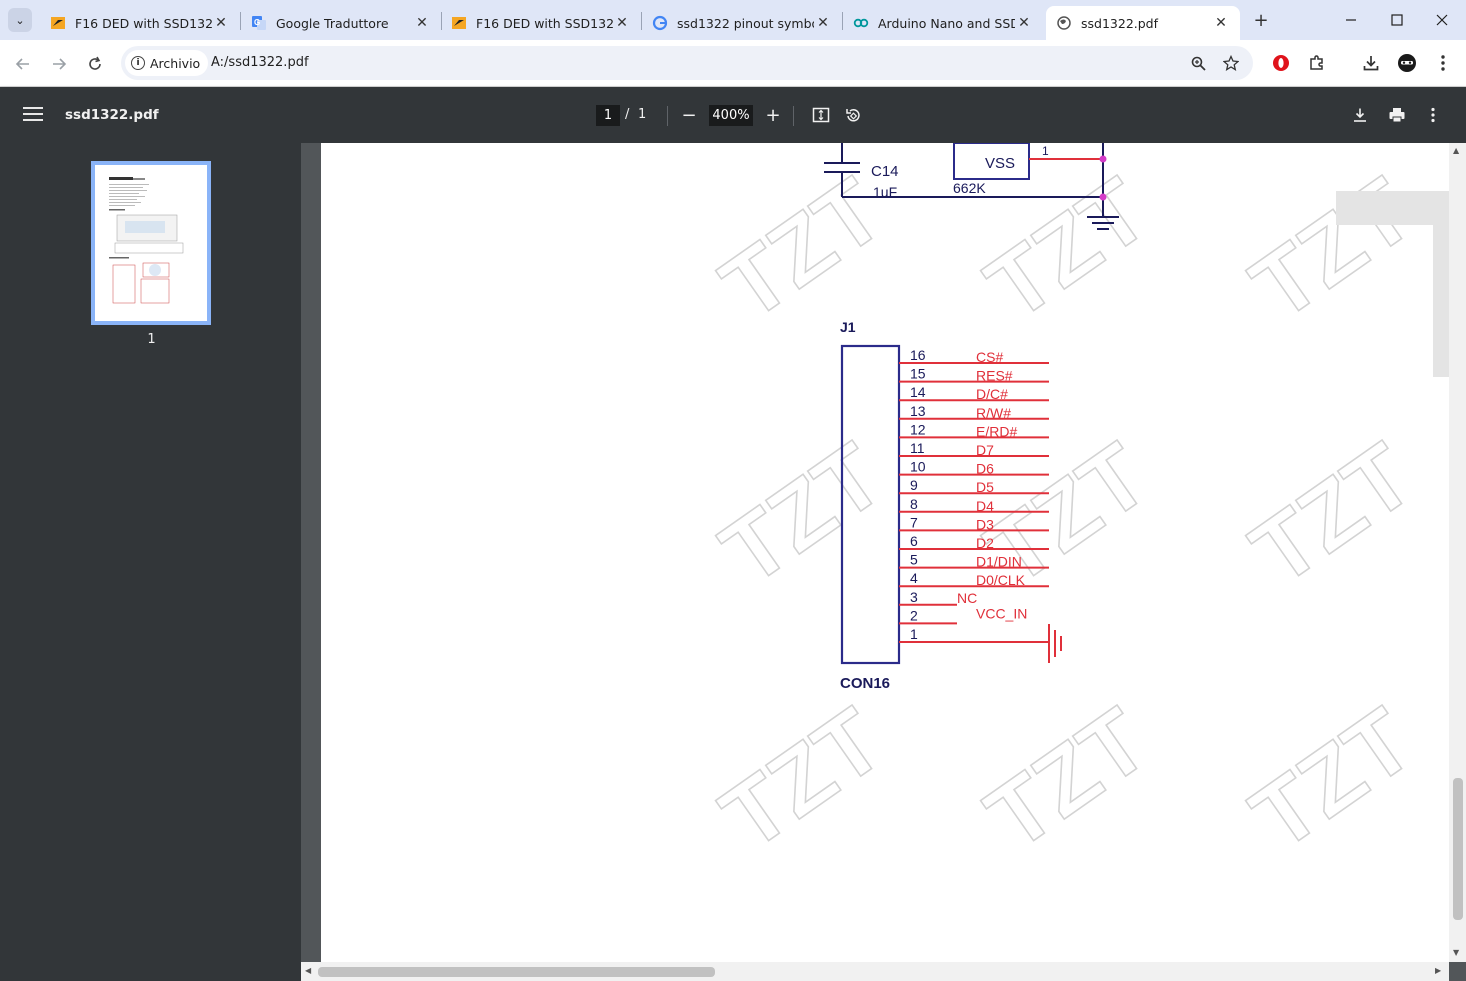  I want to click on browser-toolbar: i Archivio A:/ssd1322.pdf, so click(733, 63).